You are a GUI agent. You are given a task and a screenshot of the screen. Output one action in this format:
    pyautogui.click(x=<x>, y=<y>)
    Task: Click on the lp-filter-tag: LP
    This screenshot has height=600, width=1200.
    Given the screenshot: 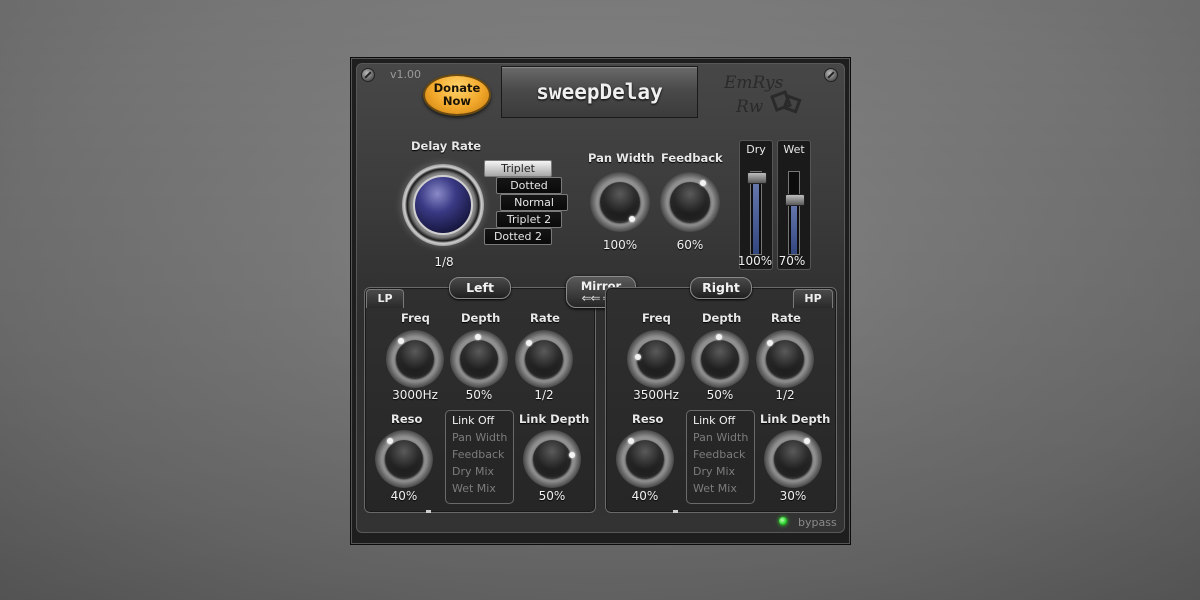 What is the action you would take?
    pyautogui.click(x=385, y=298)
    